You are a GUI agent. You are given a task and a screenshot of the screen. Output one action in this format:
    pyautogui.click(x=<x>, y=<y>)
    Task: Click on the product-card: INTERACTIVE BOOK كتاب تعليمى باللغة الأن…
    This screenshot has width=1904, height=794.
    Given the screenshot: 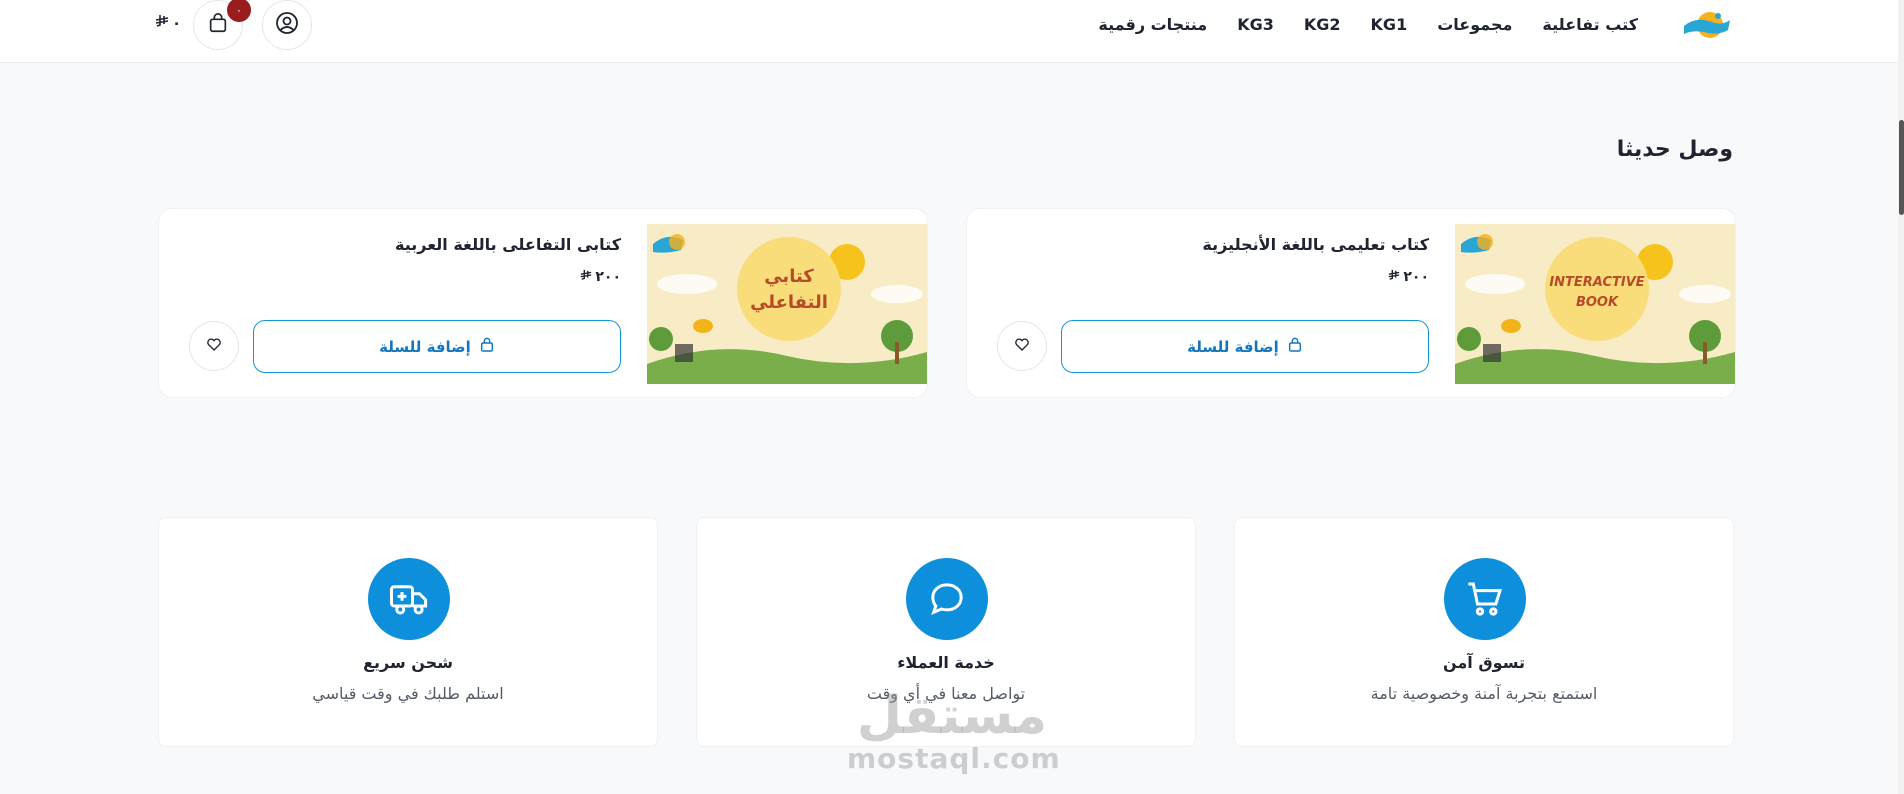 What is the action you would take?
    pyautogui.click(x=1351, y=303)
    